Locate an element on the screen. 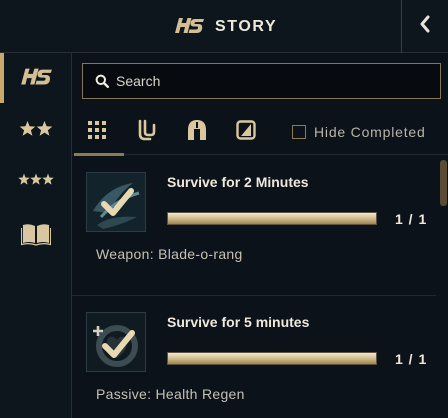 This screenshot has width=448, height=418. two-stars-icon is located at coordinates (36, 131).